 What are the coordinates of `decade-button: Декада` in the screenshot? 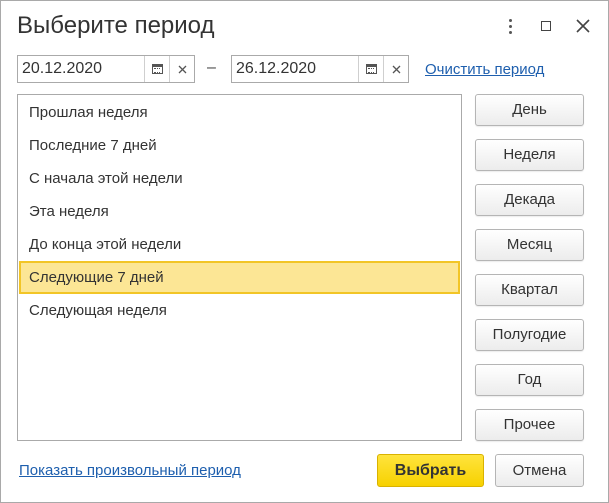 It's located at (529, 200).